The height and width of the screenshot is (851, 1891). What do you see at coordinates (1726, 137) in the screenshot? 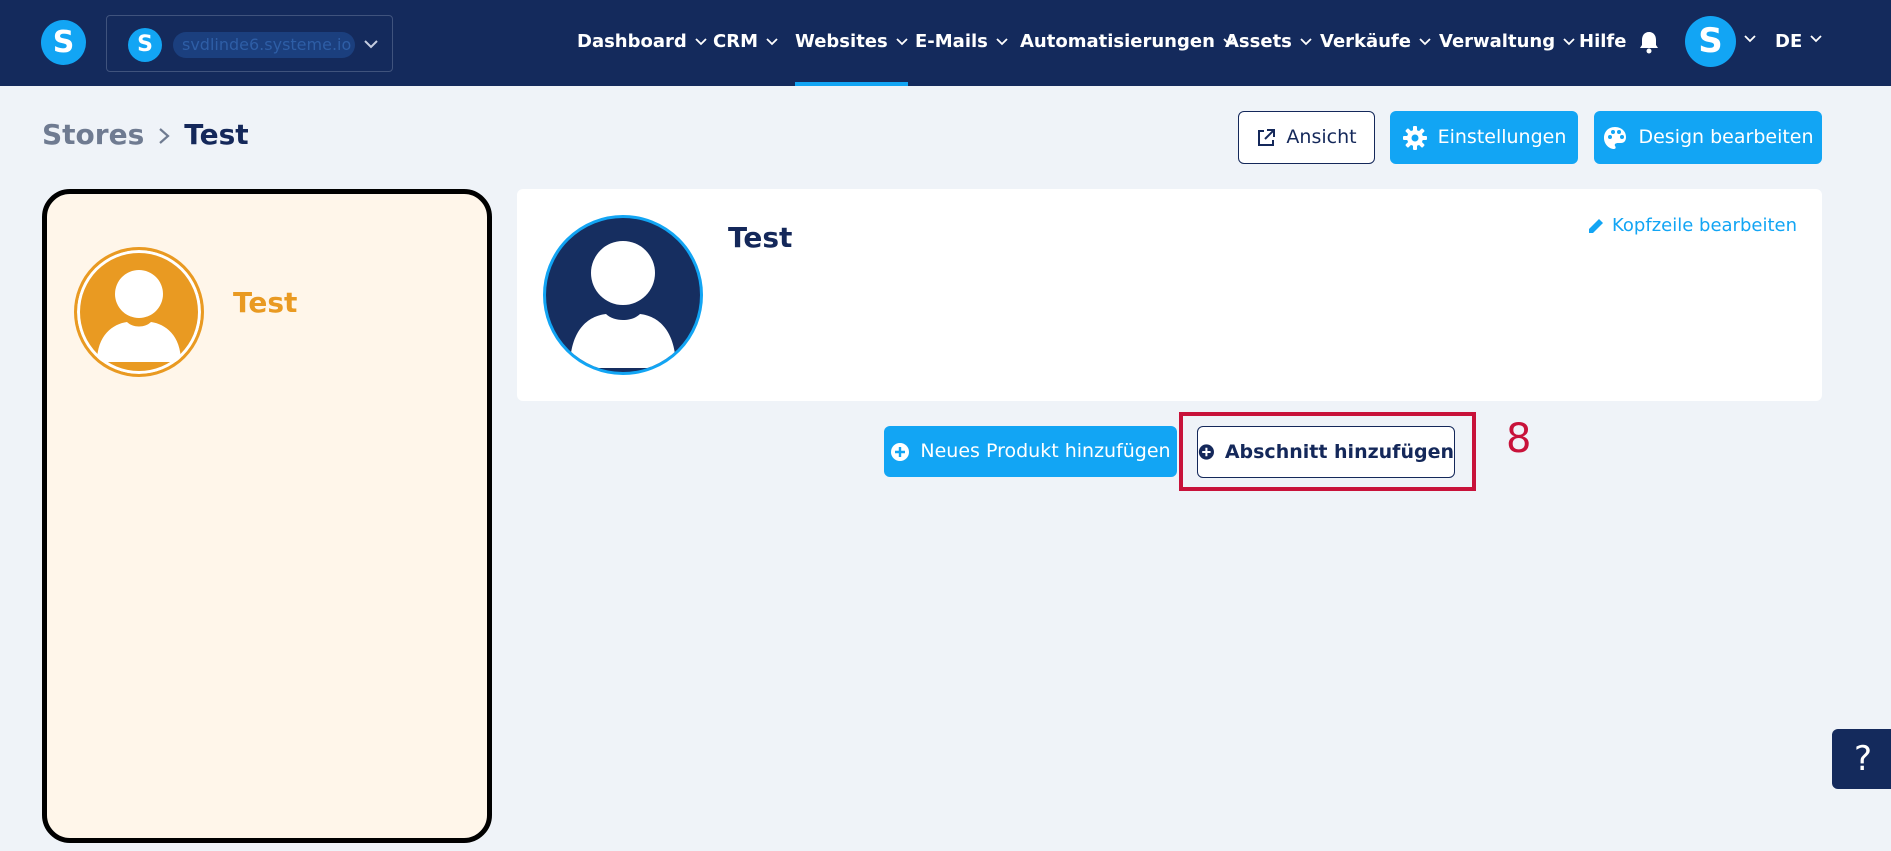
I see `edit-design-button-label: Design bearbeiten` at bounding box center [1726, 137].